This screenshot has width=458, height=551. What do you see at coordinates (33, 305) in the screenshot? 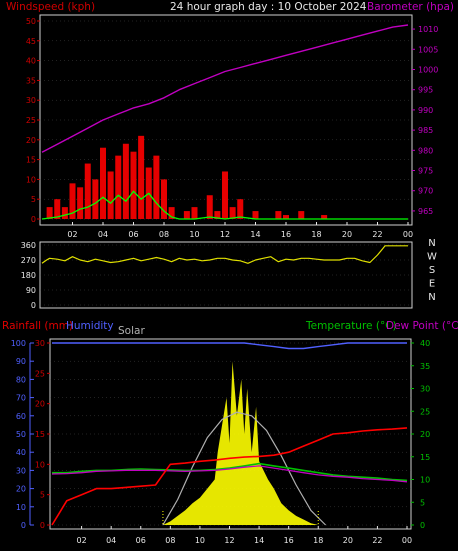
I see `direction-tick-label: 0` at bounding box center [33, 305].